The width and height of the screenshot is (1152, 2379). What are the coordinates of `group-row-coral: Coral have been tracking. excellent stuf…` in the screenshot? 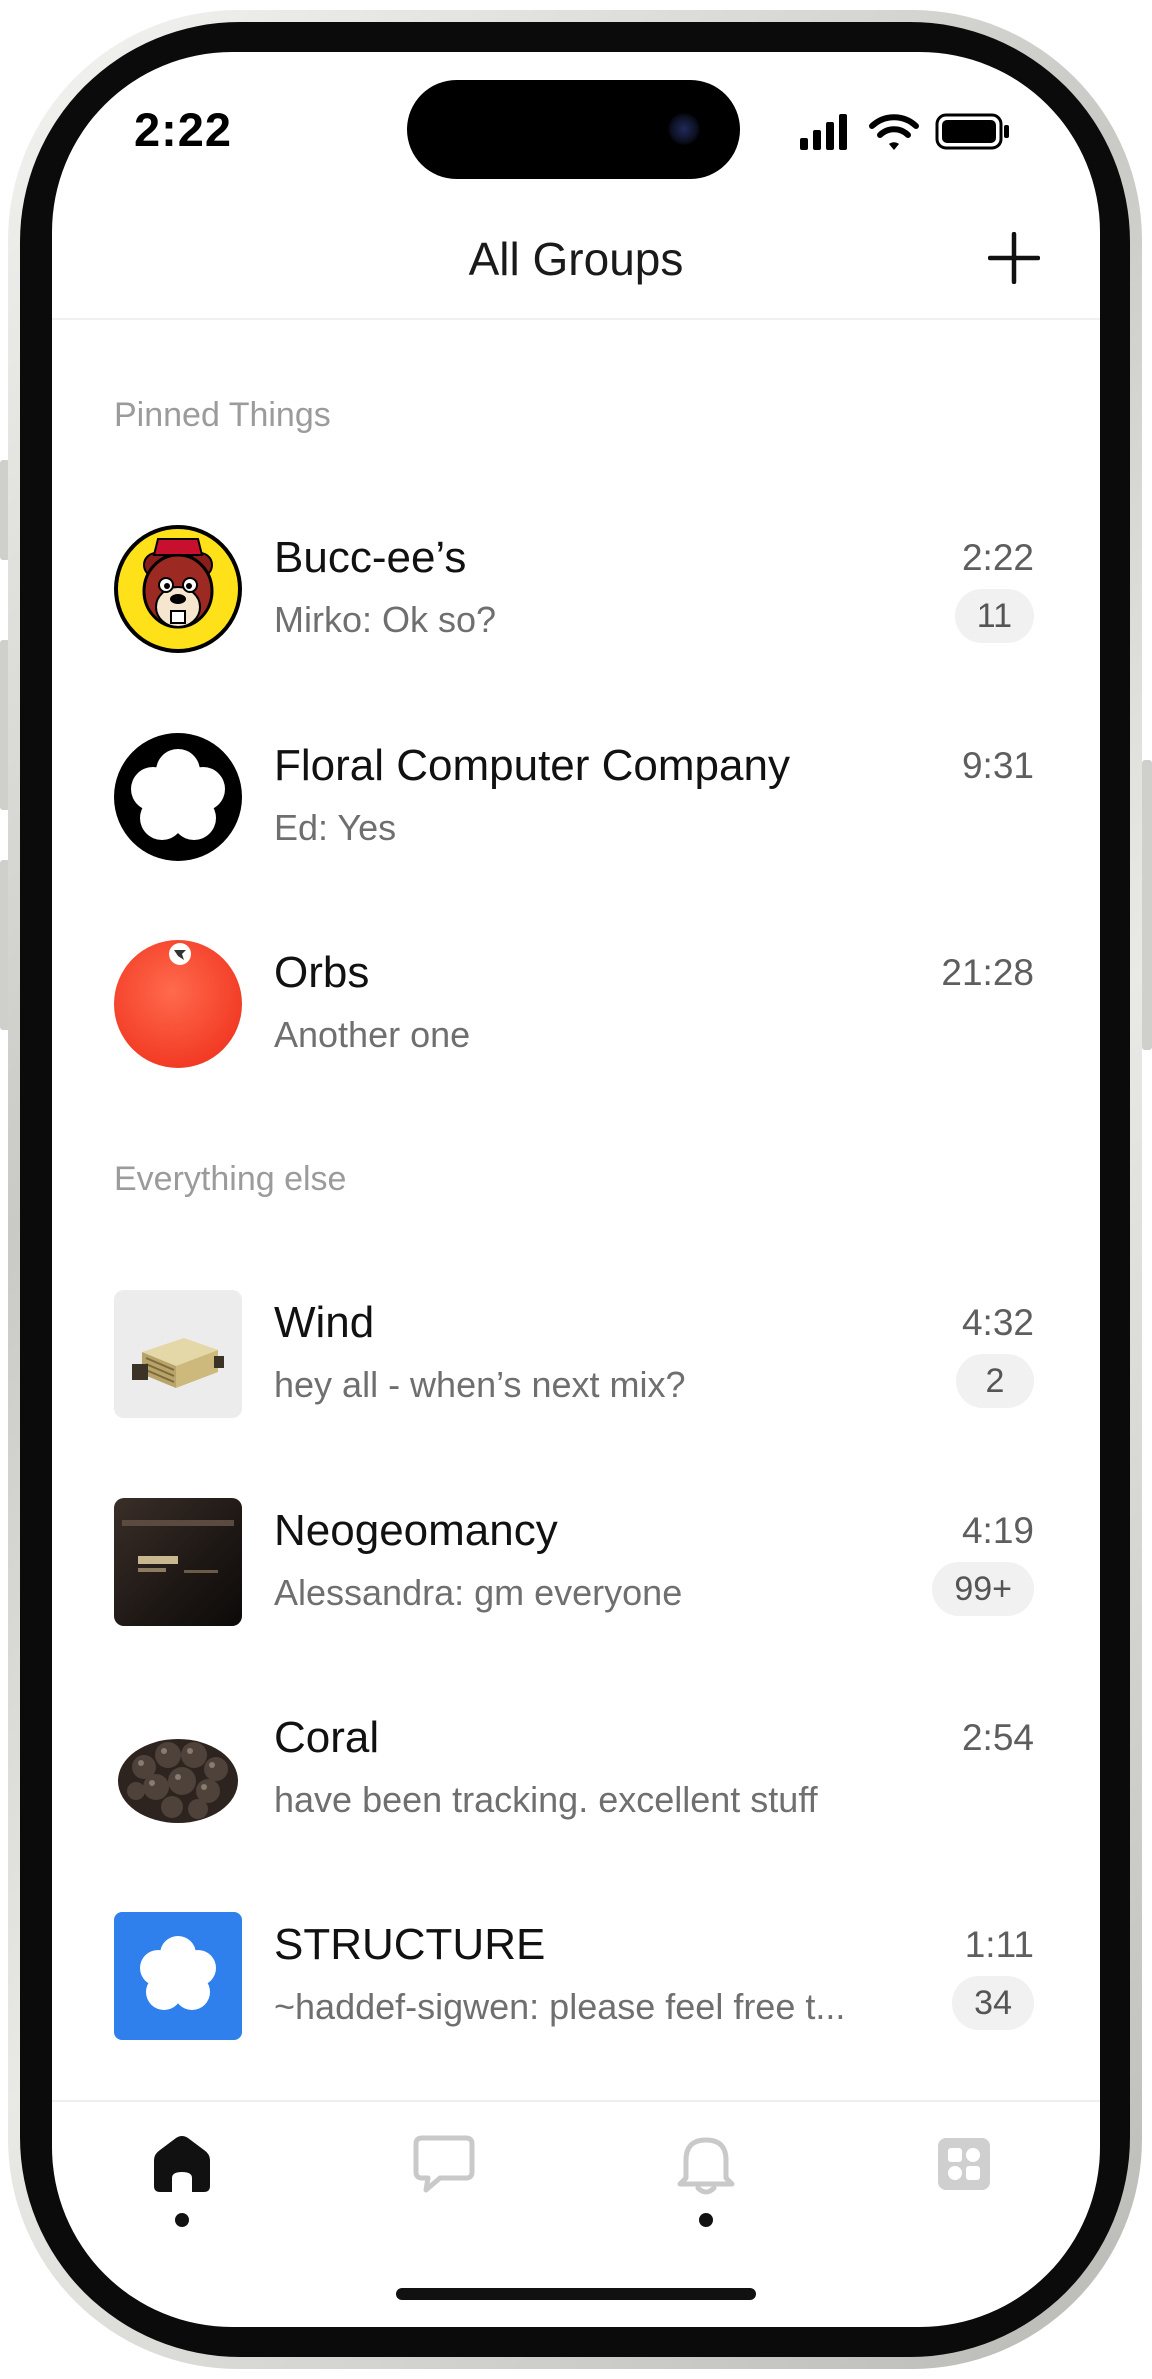 It's located at (574, 1770).